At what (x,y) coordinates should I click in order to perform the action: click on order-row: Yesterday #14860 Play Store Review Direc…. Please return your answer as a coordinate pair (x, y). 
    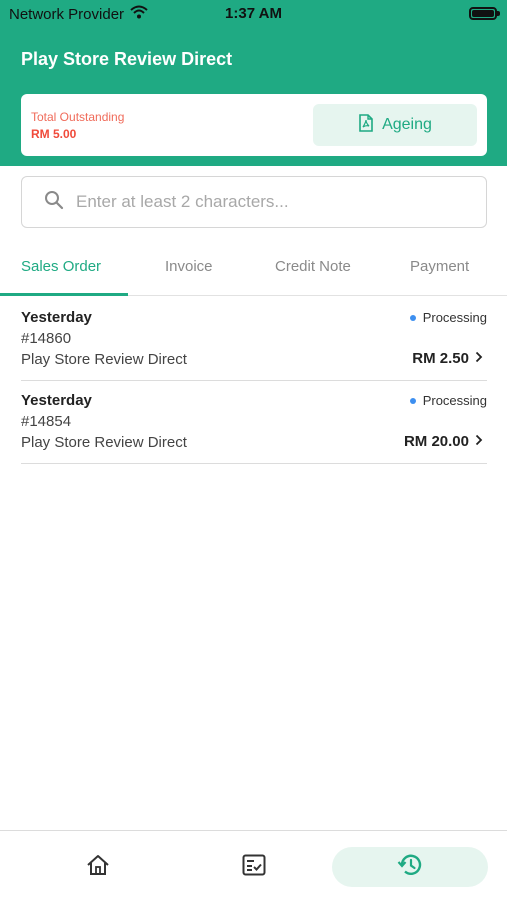
    Looking at the image, I should click on (254, 339).